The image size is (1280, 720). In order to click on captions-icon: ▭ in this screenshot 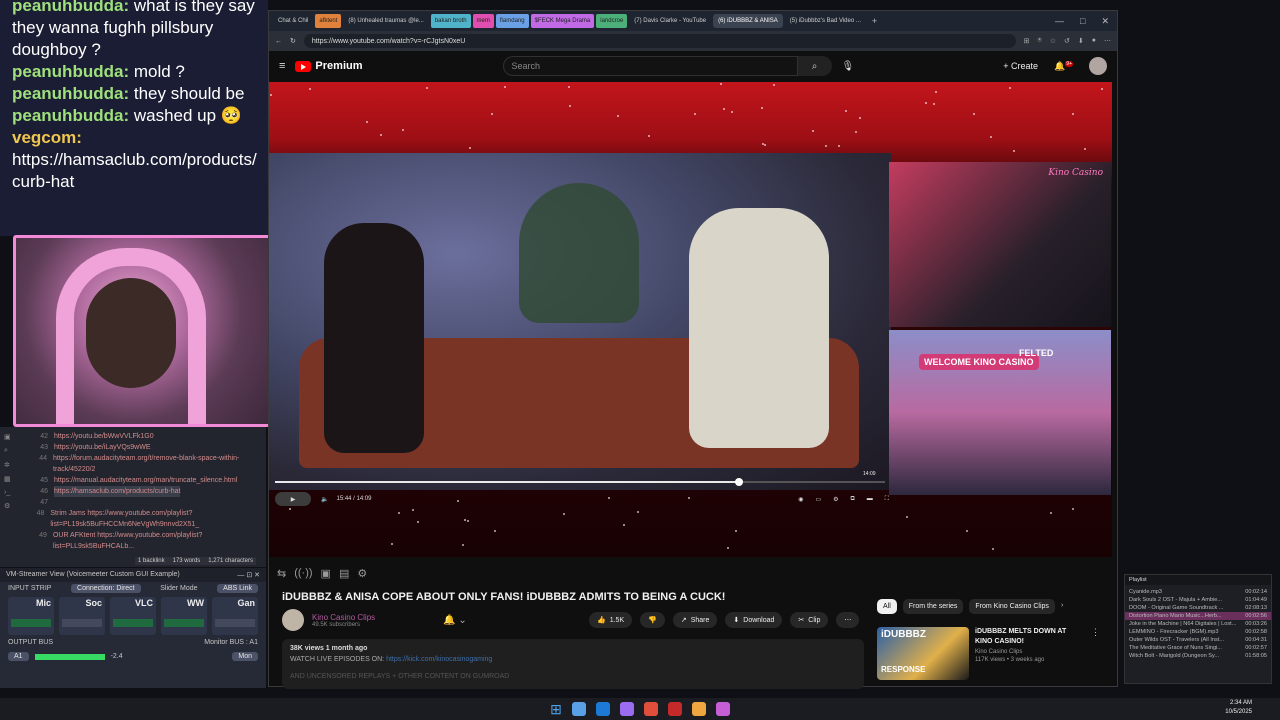, I will do `click(818, 499)`.